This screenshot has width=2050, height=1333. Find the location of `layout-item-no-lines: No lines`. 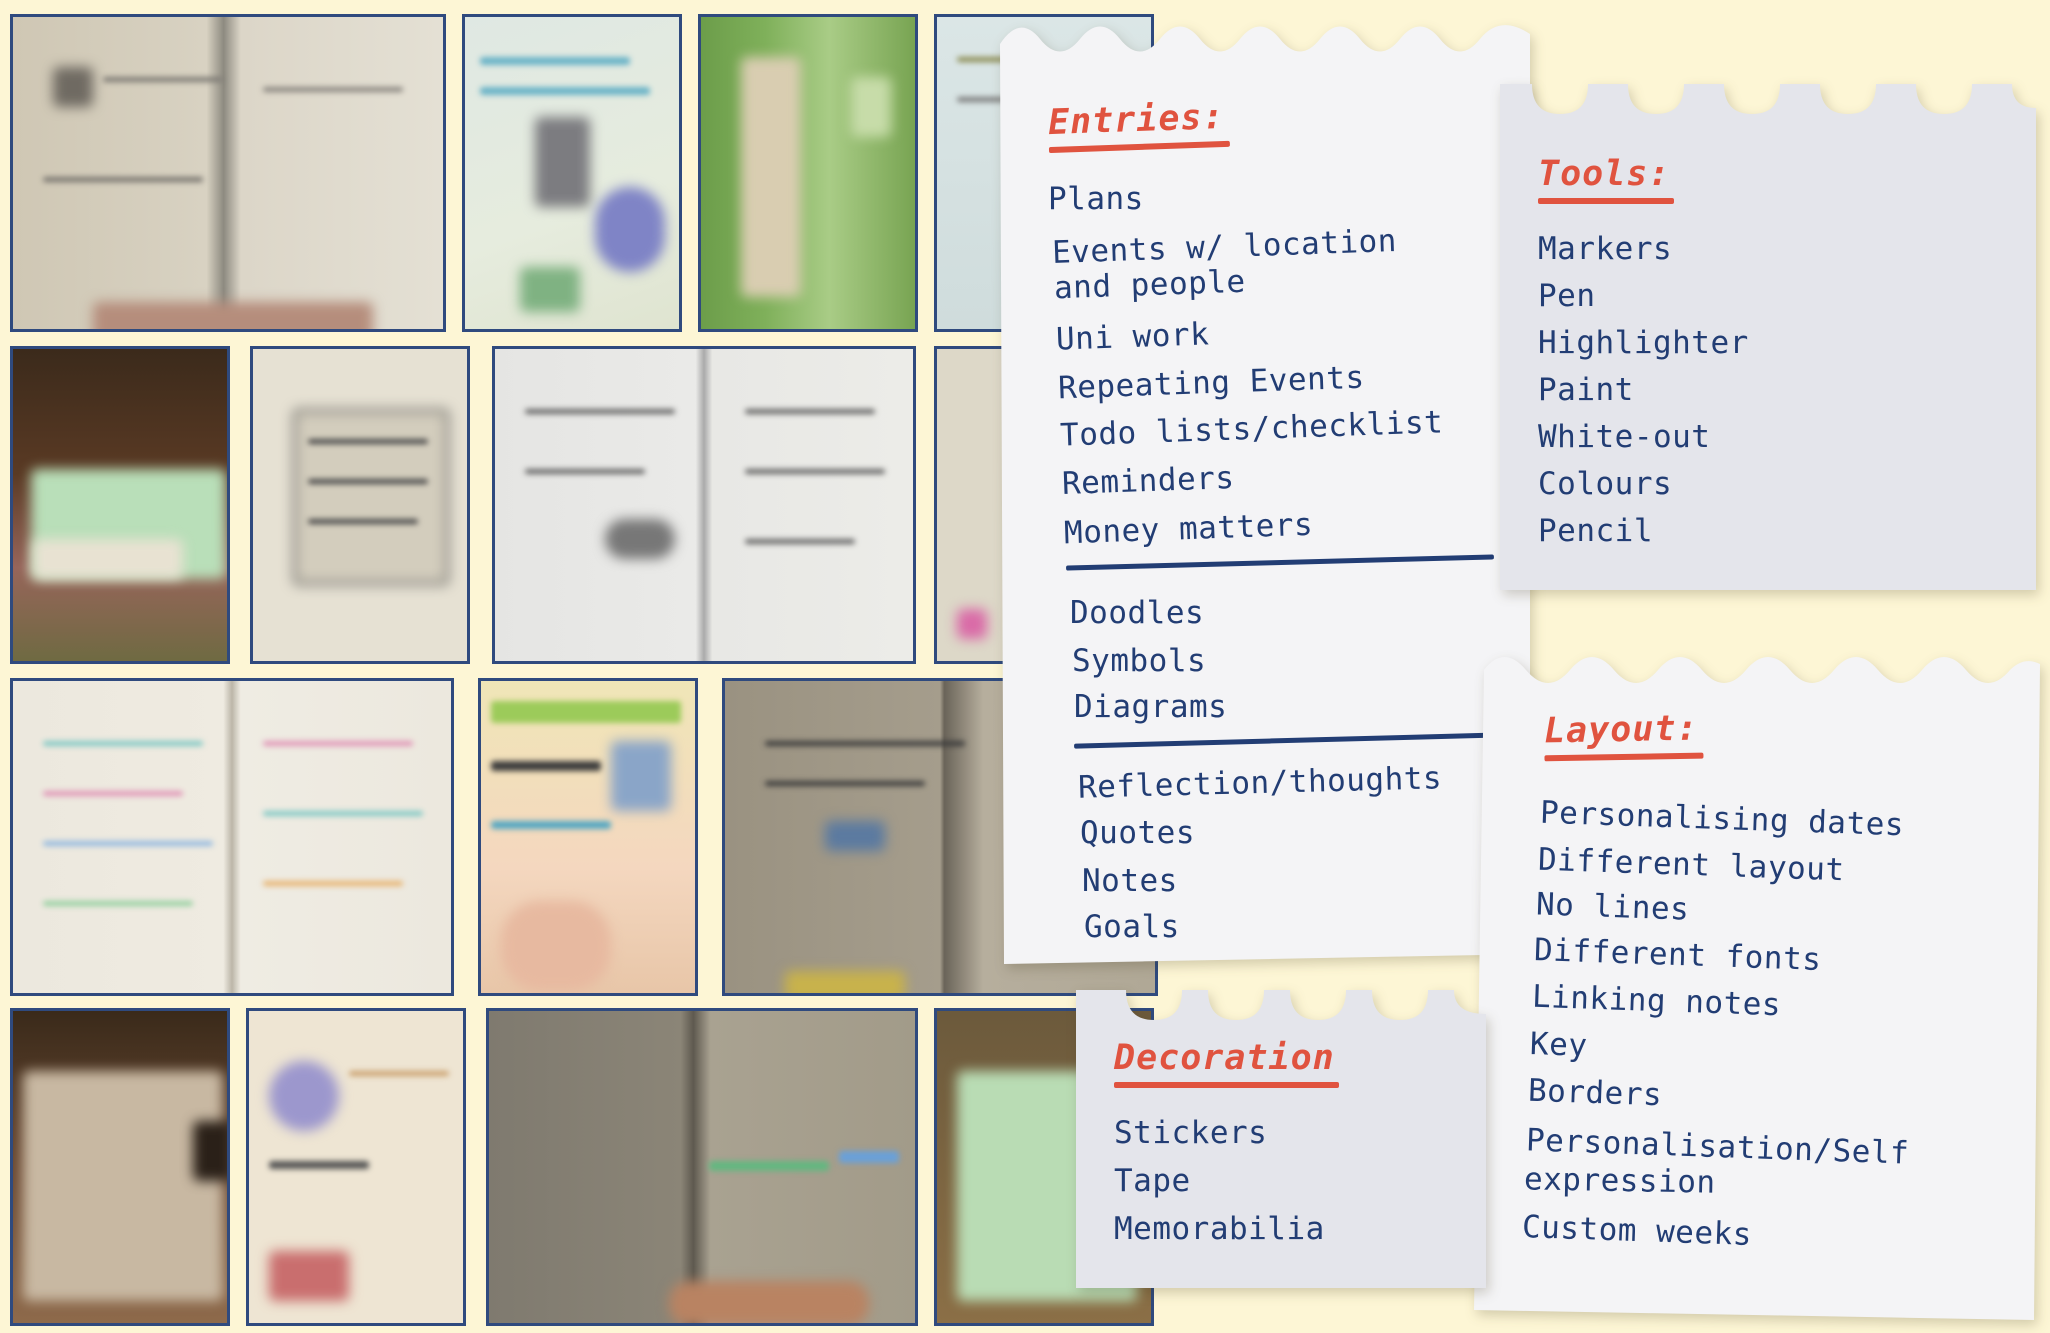

layout-item-no-lines: No lines is located at coordinates (1612, 907).